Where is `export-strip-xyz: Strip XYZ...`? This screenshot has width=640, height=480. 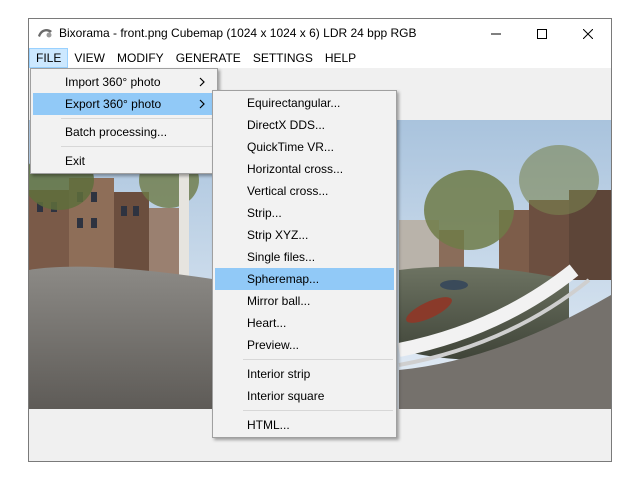
export-strip-xyz: Strip XYZ... is located at coordinates (304, 235).